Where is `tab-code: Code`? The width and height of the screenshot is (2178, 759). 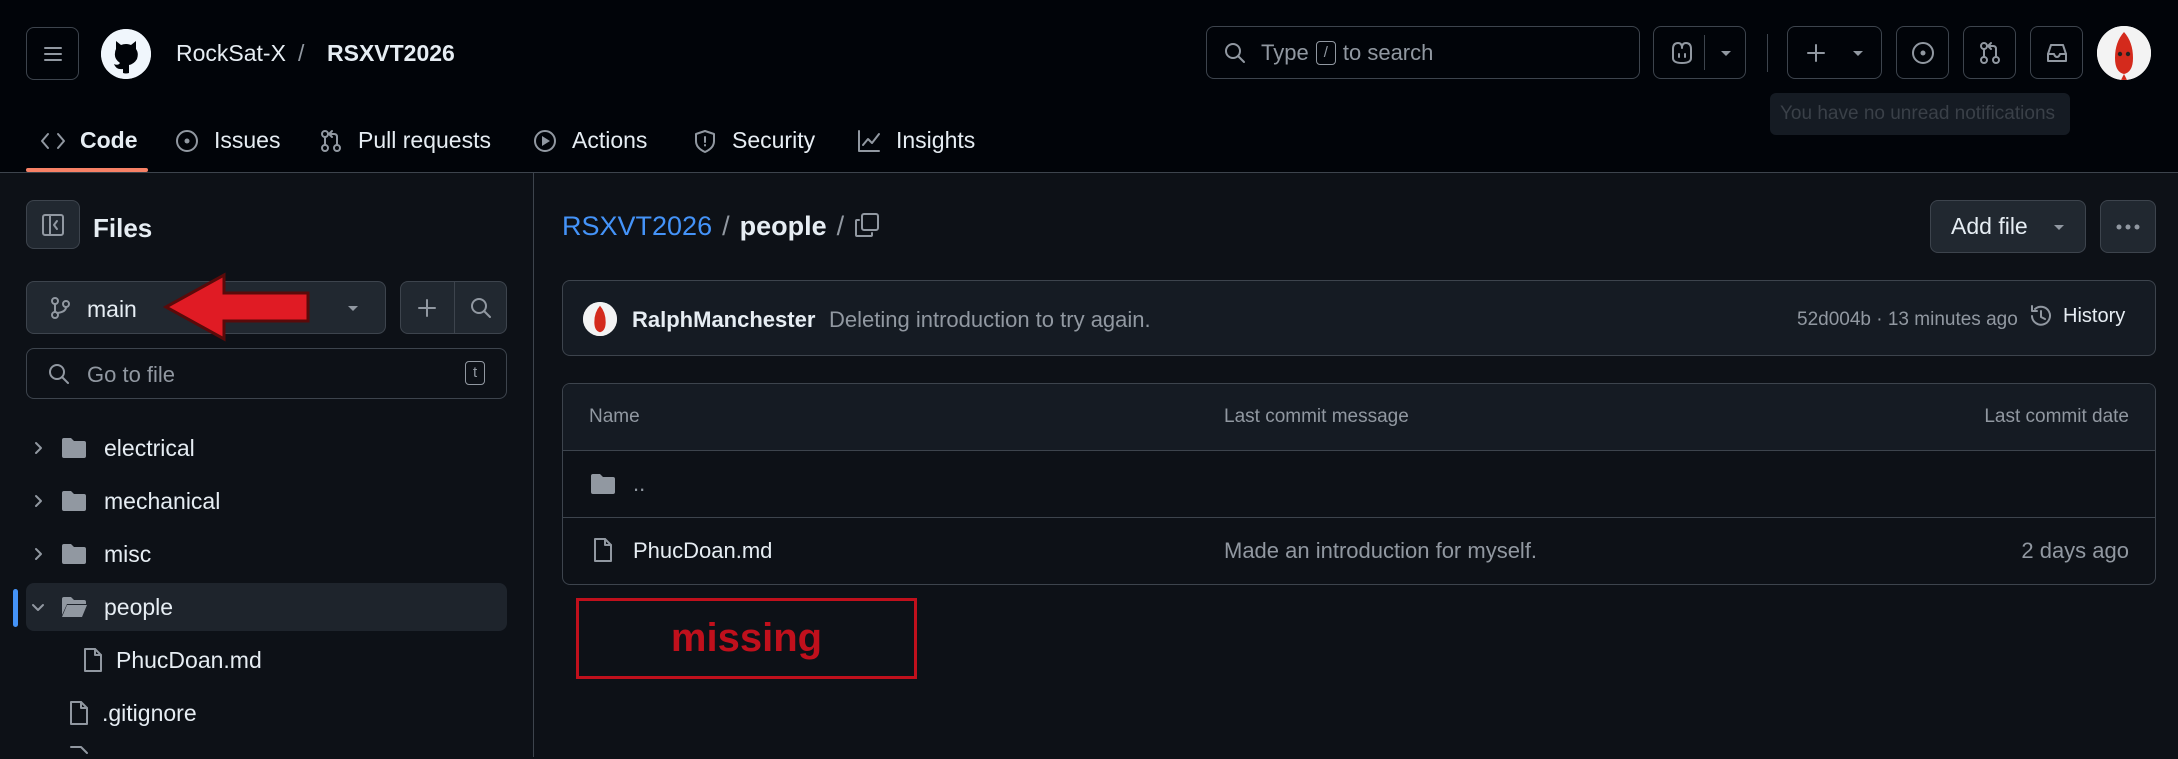 tab-code: Code is located at coordinates (89, 140).